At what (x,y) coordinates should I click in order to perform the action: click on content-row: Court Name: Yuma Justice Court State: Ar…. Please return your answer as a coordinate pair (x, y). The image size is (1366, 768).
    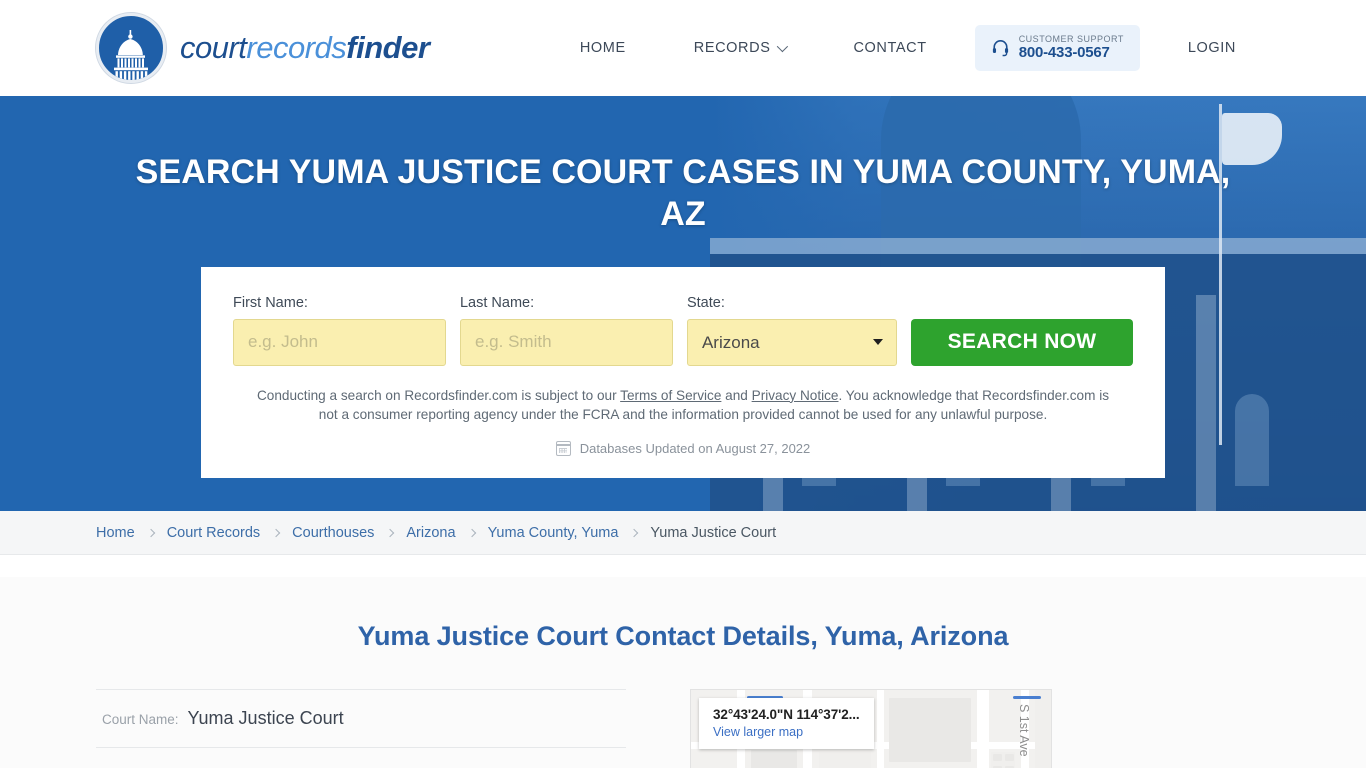
    Looking at the image, I should click on (683, 728).